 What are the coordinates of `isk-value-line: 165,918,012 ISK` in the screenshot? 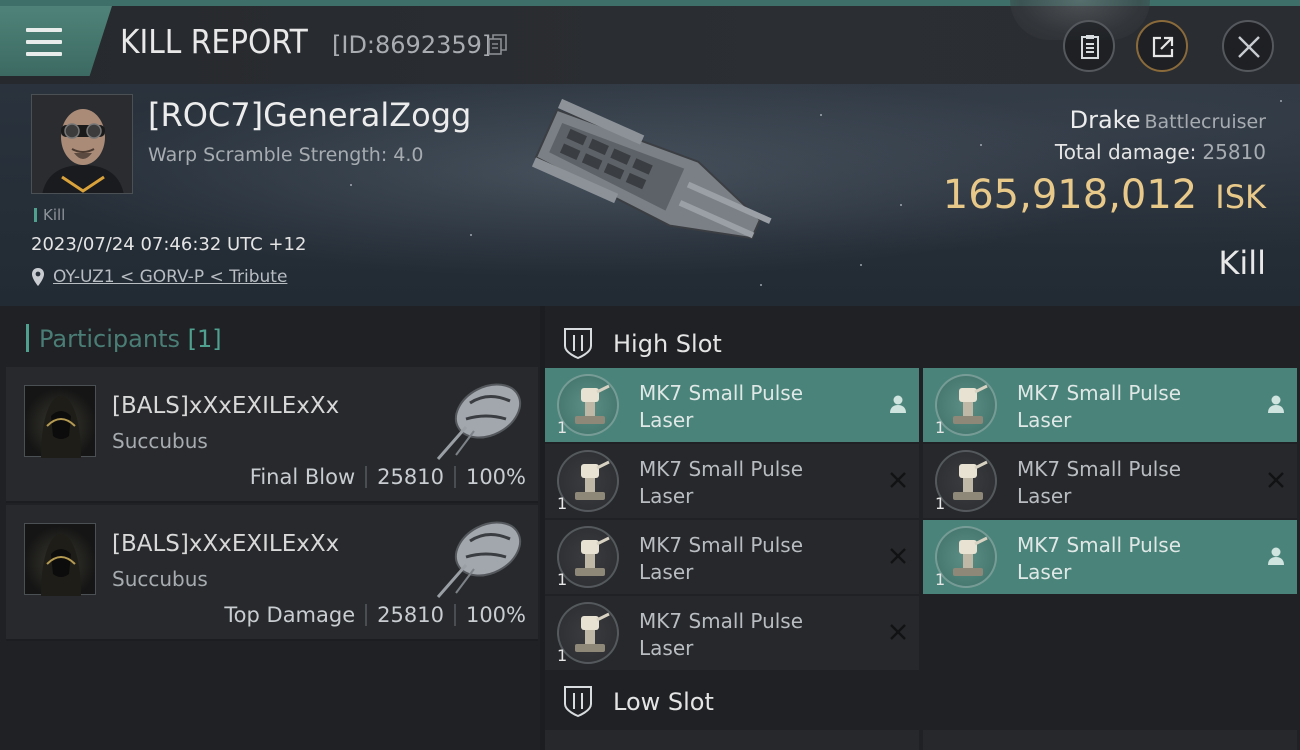 It's located at (1104, 195).